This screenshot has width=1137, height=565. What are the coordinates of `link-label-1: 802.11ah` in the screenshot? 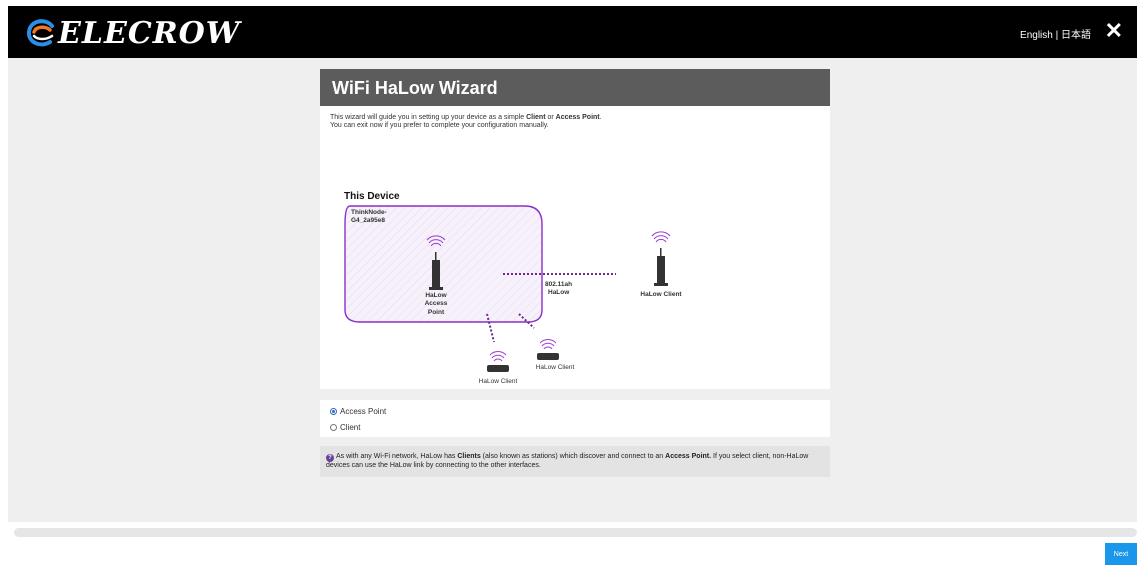 It's located at (558, 284).